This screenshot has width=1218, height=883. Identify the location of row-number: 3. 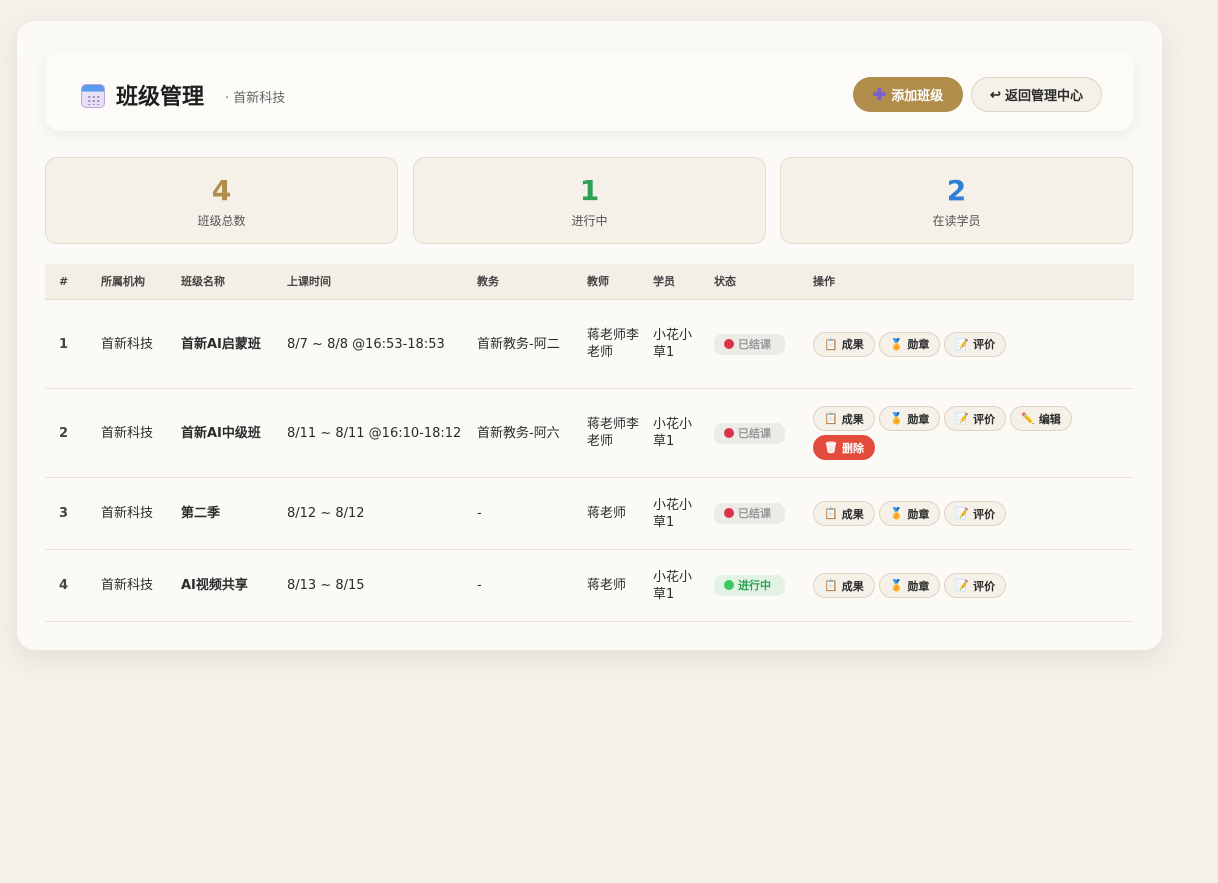
(64, 513).